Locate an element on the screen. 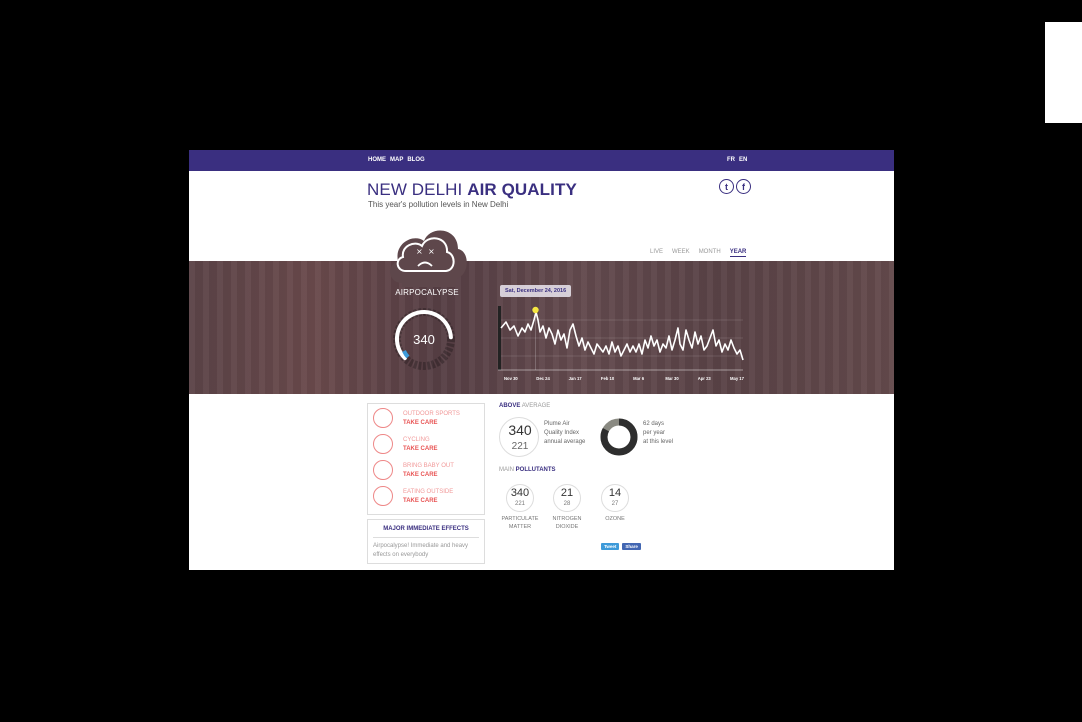  effects-title: MAJOR IMMEDIATE EFFECTS is located at coordinates (426, 529).